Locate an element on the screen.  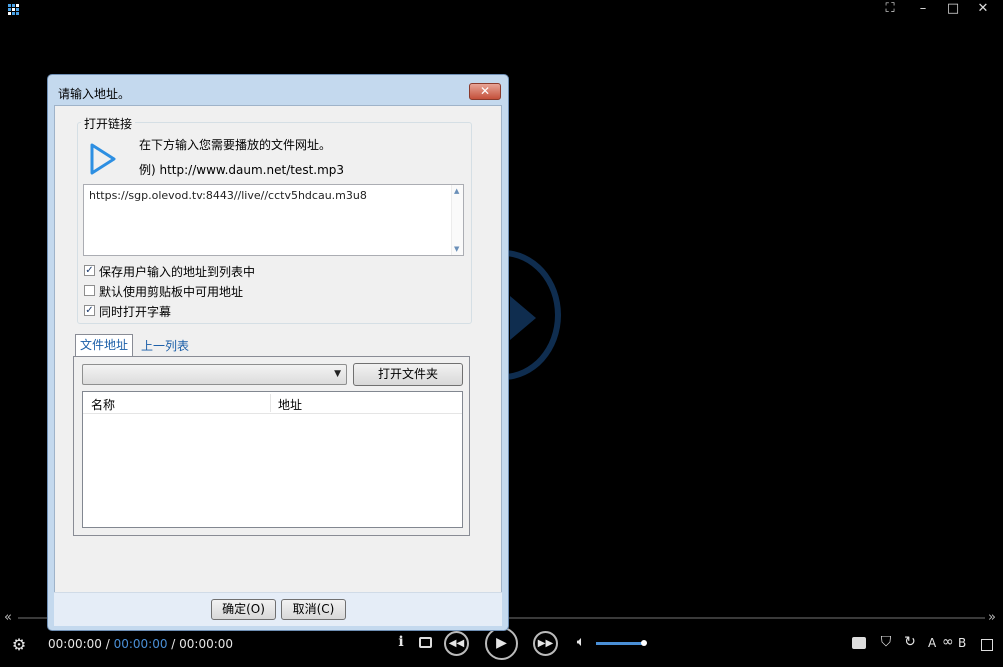
time-total: 00:00:00 is located at coordinates (206, 644).